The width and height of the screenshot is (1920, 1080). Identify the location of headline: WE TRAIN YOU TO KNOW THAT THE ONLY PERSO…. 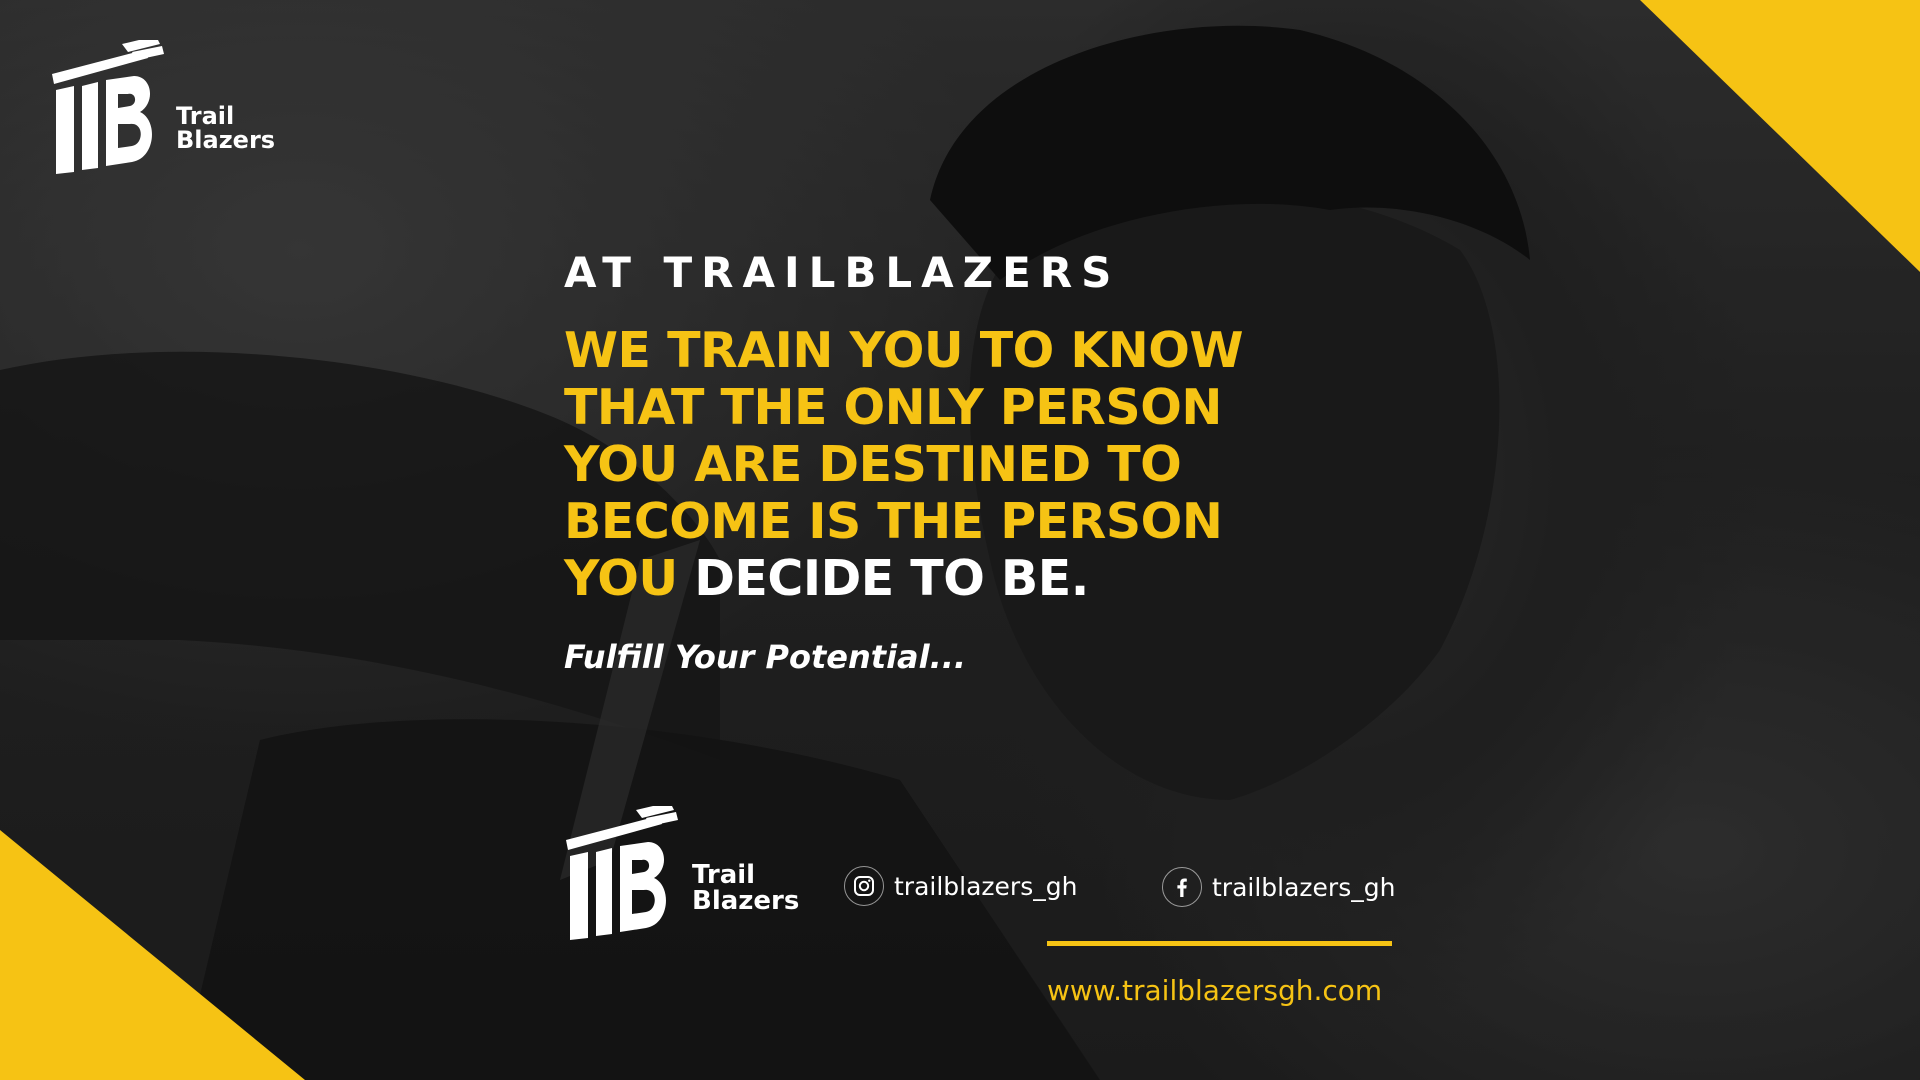
(924, 464).